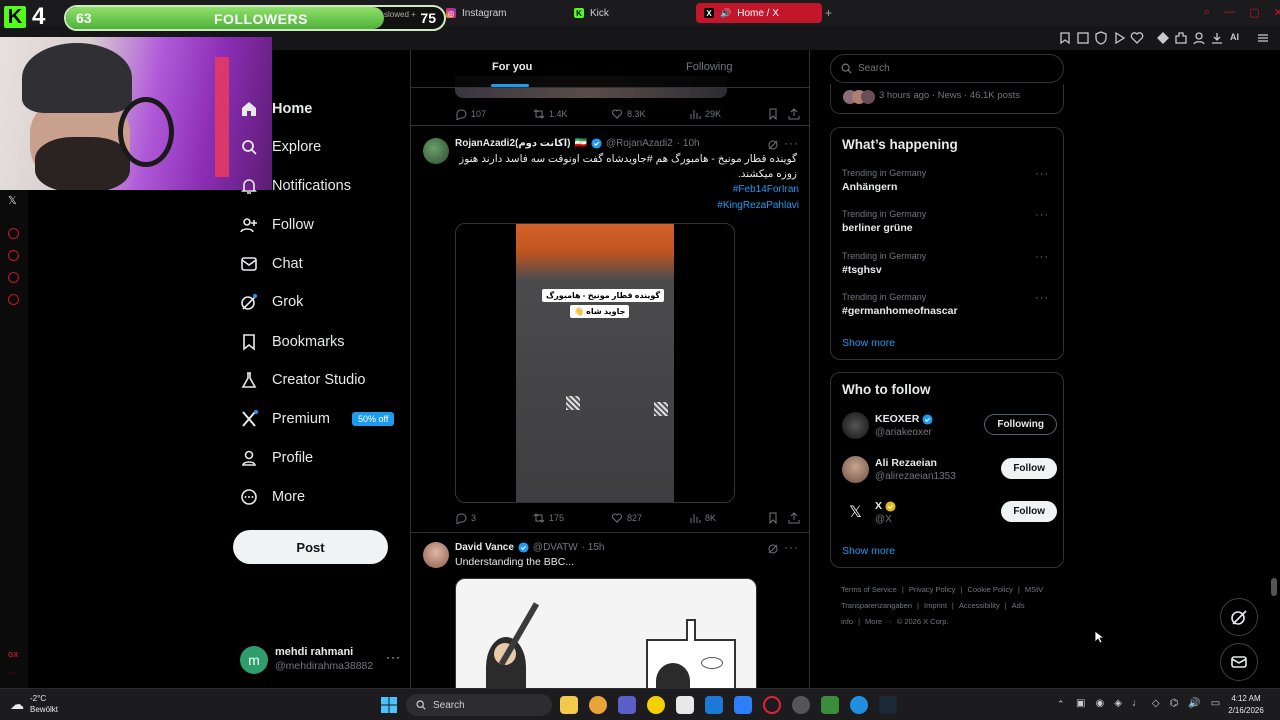 The height and width of the screenshot is (720, 1280). What do you see at coordinates (688, 143) in the screenshot?
I see `tweet-time: · 10h` at bounding box center [688, 143].